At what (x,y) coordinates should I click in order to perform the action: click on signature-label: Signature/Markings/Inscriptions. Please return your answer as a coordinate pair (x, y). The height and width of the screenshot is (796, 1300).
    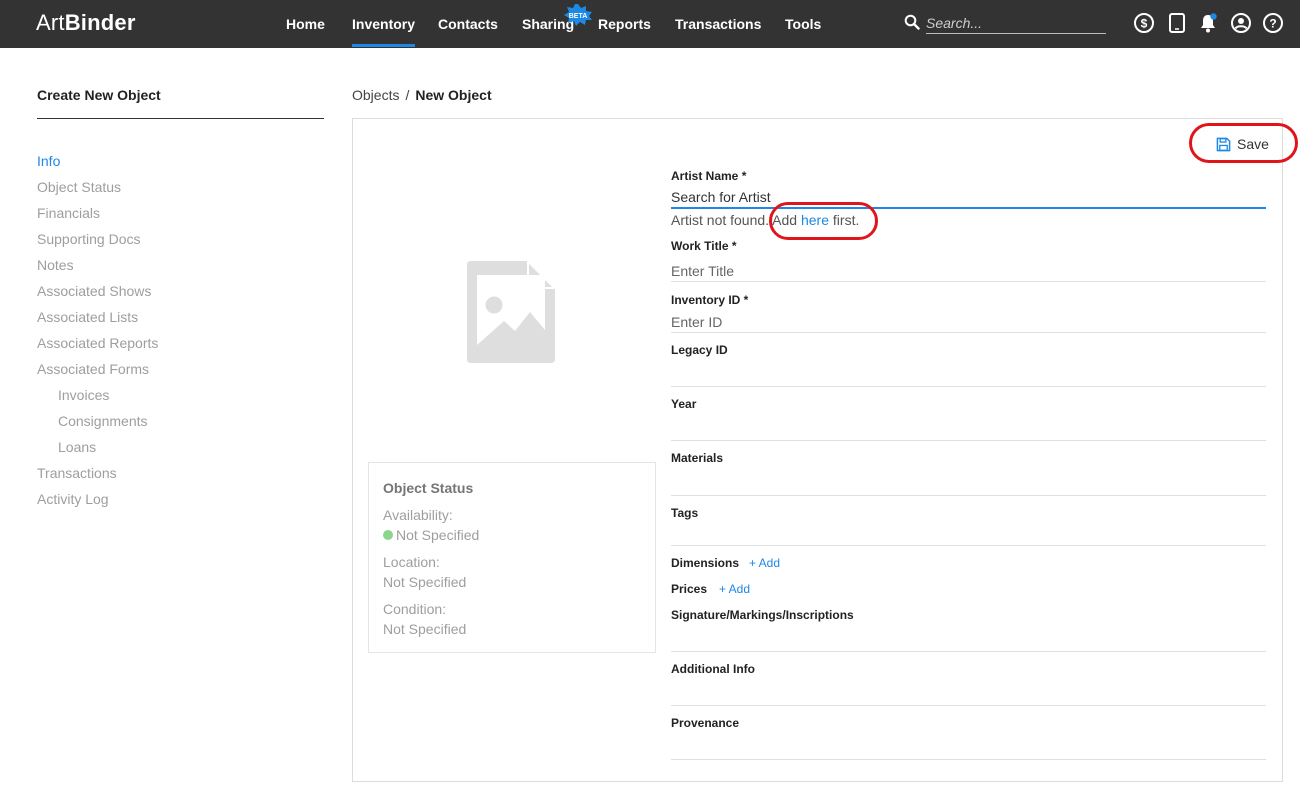
    Looking at the image, I should click on (762, 615).